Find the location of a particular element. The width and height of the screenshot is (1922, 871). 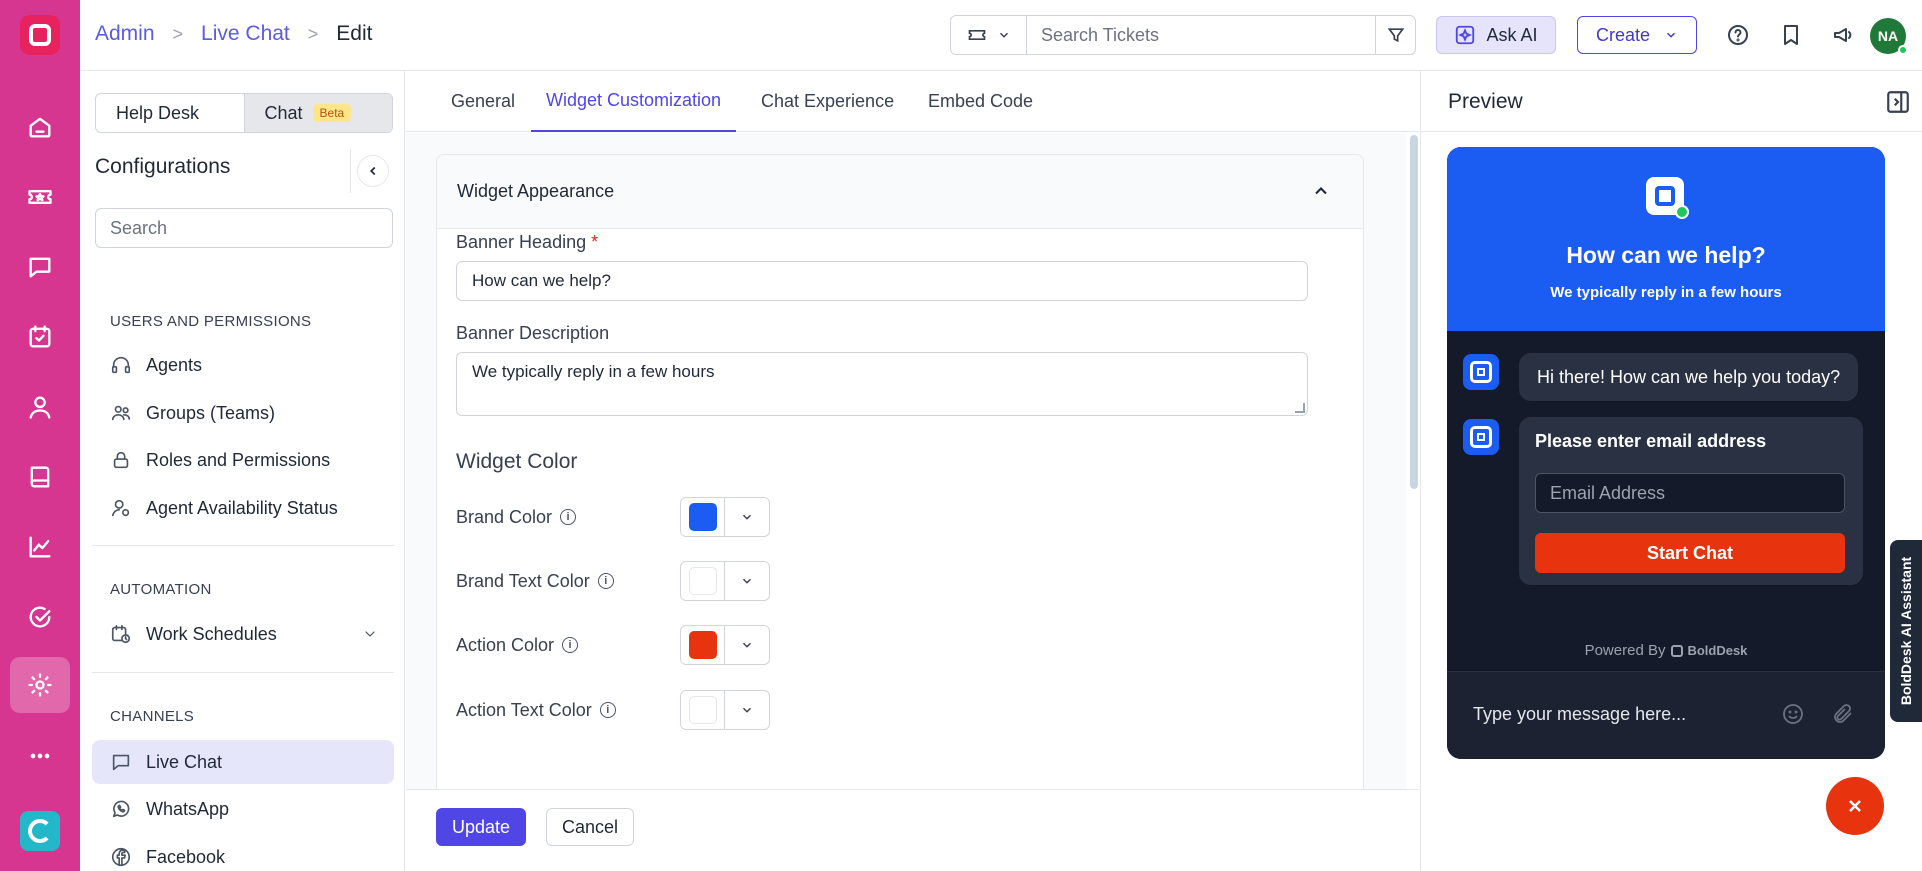

breadcrumb-admin: Admin is located at coordinates (125, 34).